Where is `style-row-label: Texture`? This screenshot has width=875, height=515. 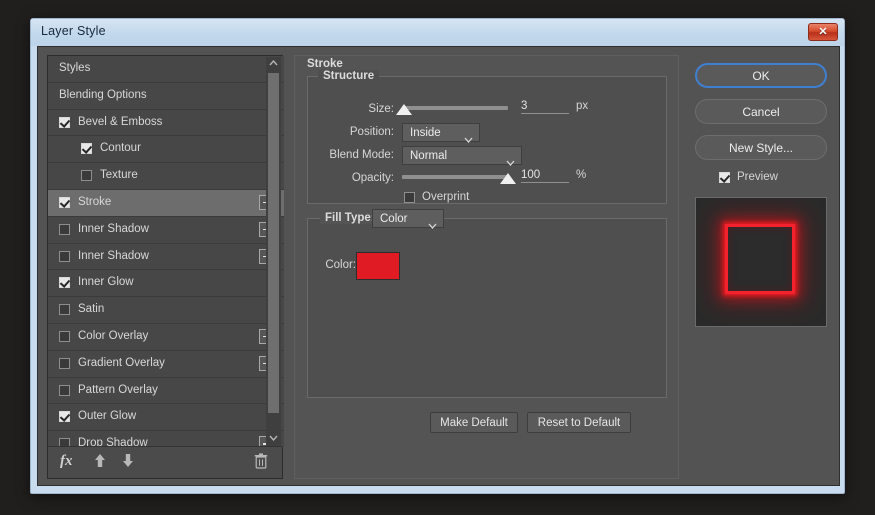
style-row-label: Texture is located at coordinates (119, 175).